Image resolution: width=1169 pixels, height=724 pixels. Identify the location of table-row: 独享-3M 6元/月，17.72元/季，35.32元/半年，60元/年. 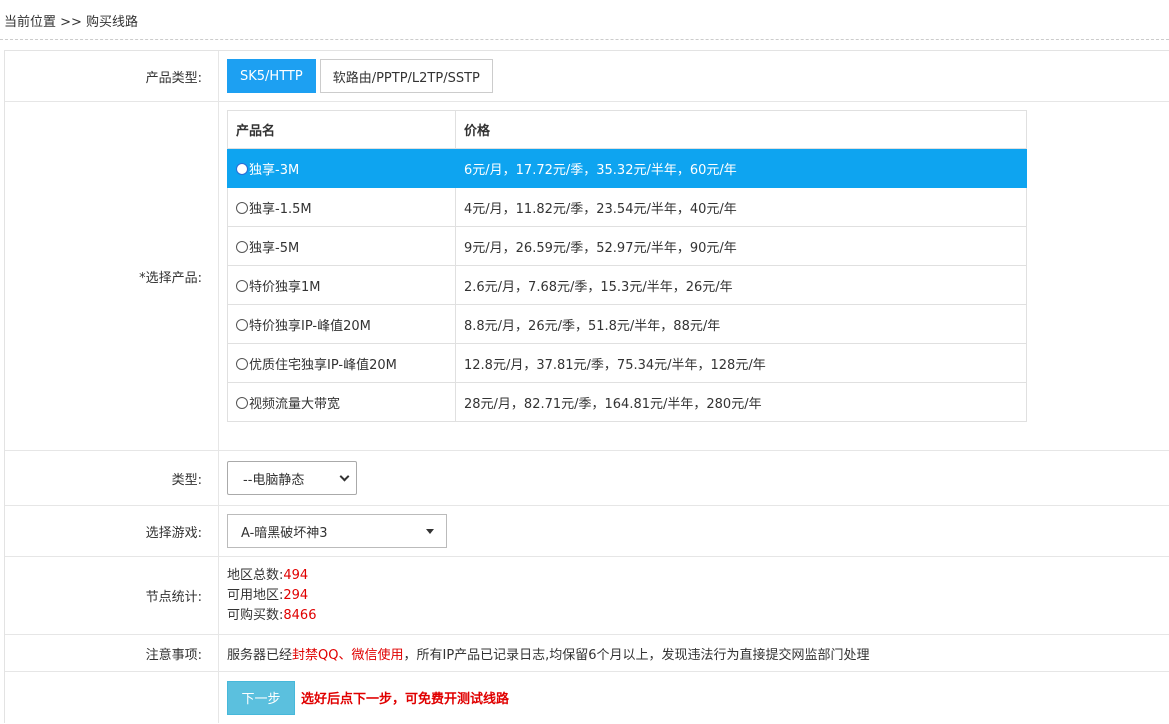
(627, 168).